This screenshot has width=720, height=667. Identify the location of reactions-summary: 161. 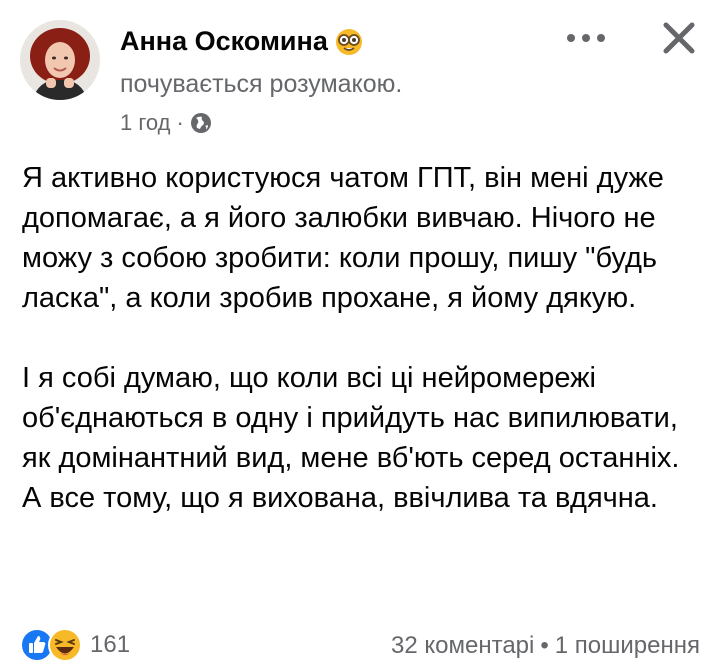
(75, 645).